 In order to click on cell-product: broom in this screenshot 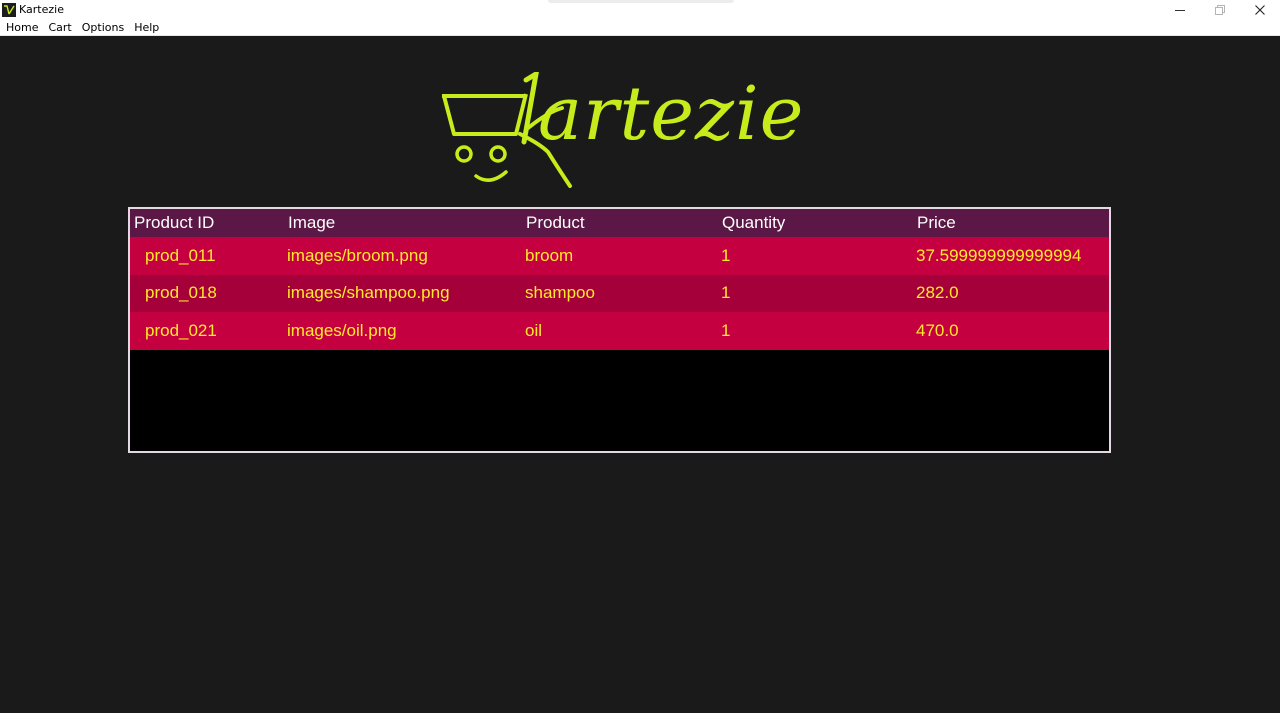, I will do `click(549, 255)`.